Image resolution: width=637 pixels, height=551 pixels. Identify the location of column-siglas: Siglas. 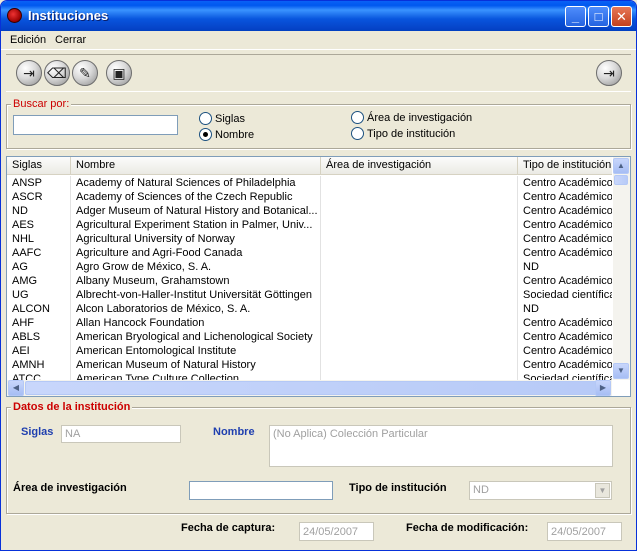
(39, 166).